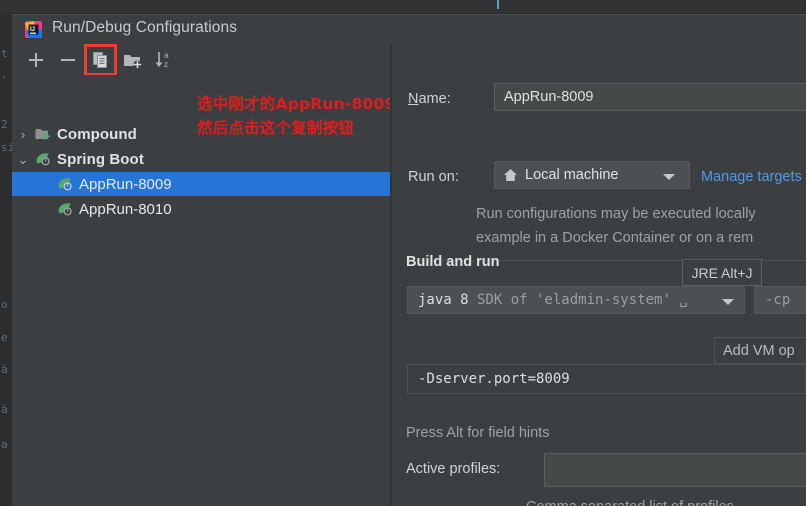  What do you see at coordinates (434, 99) in the screenshot?
I see `name-label-rest: ame:` at bounding box center [434, 99].